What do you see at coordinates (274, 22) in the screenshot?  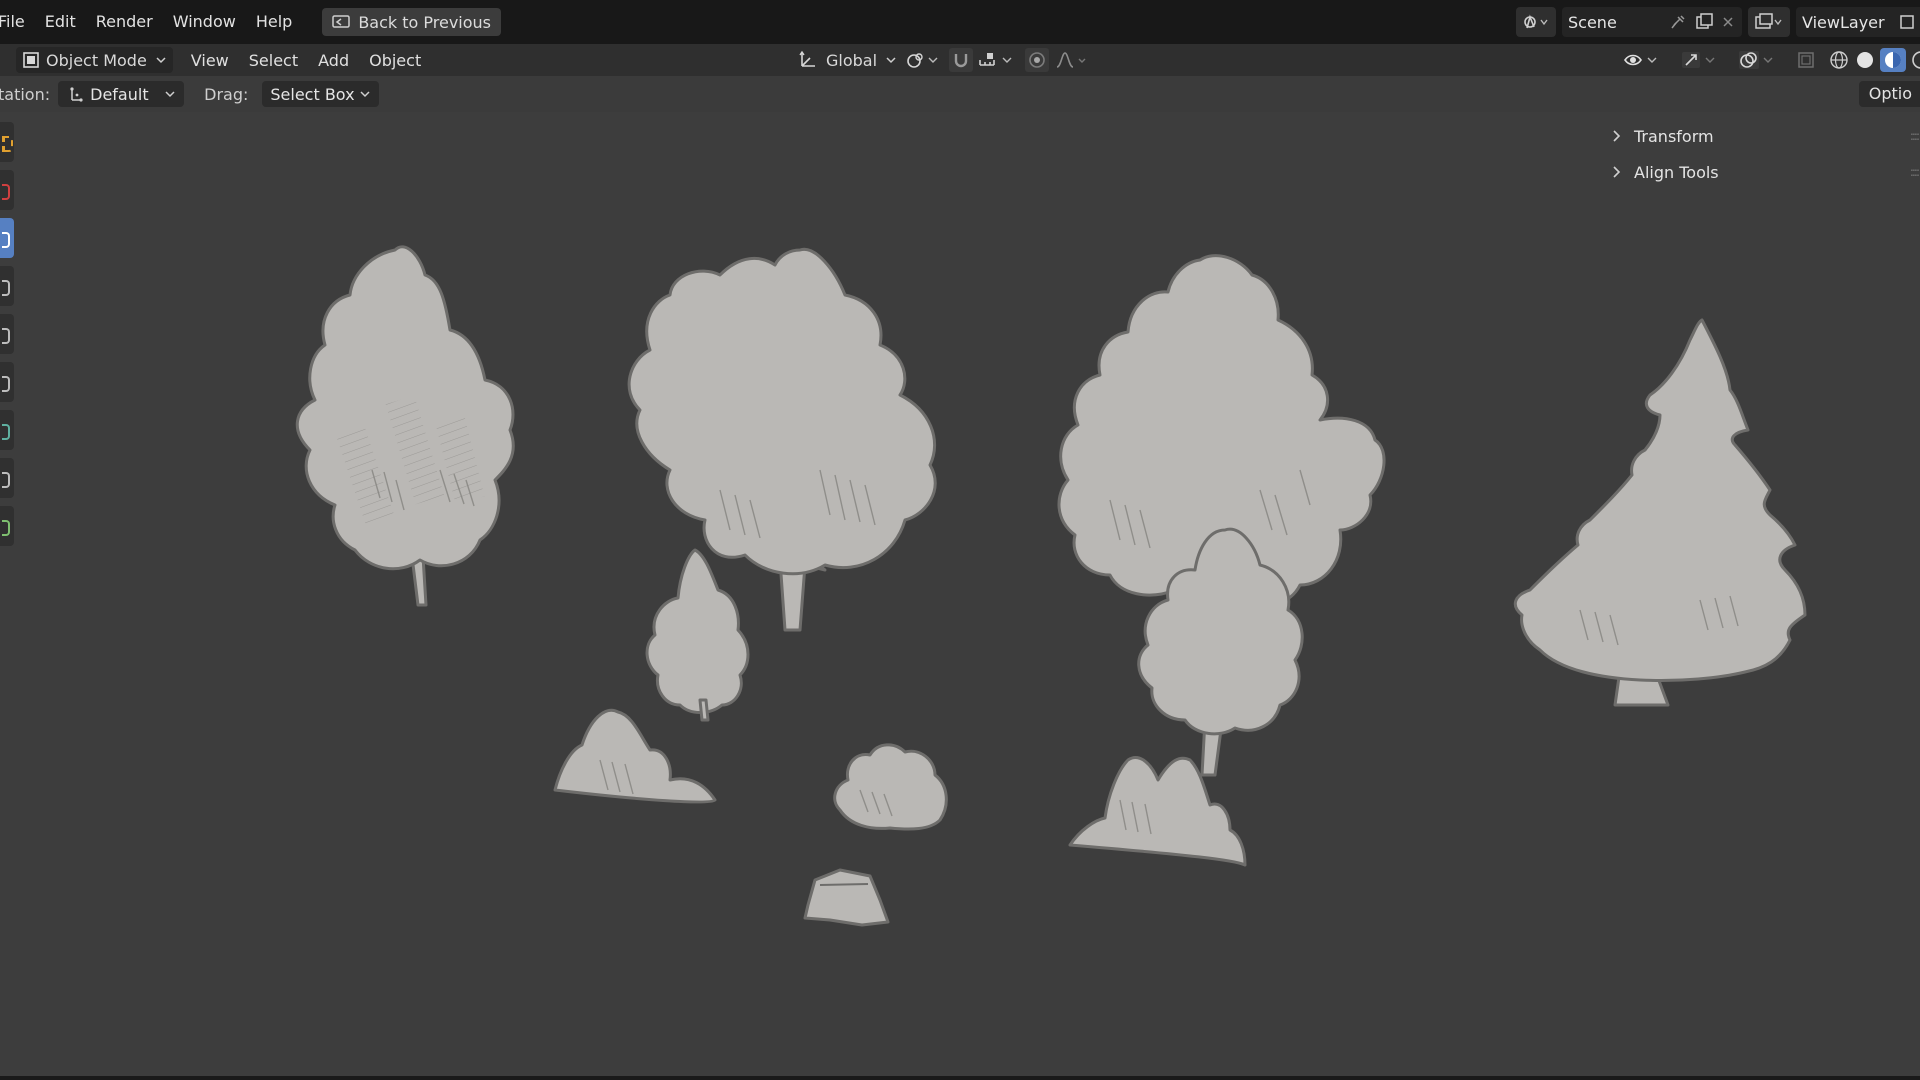 I see `menu-help: Help` at bounding box center [274, 22].